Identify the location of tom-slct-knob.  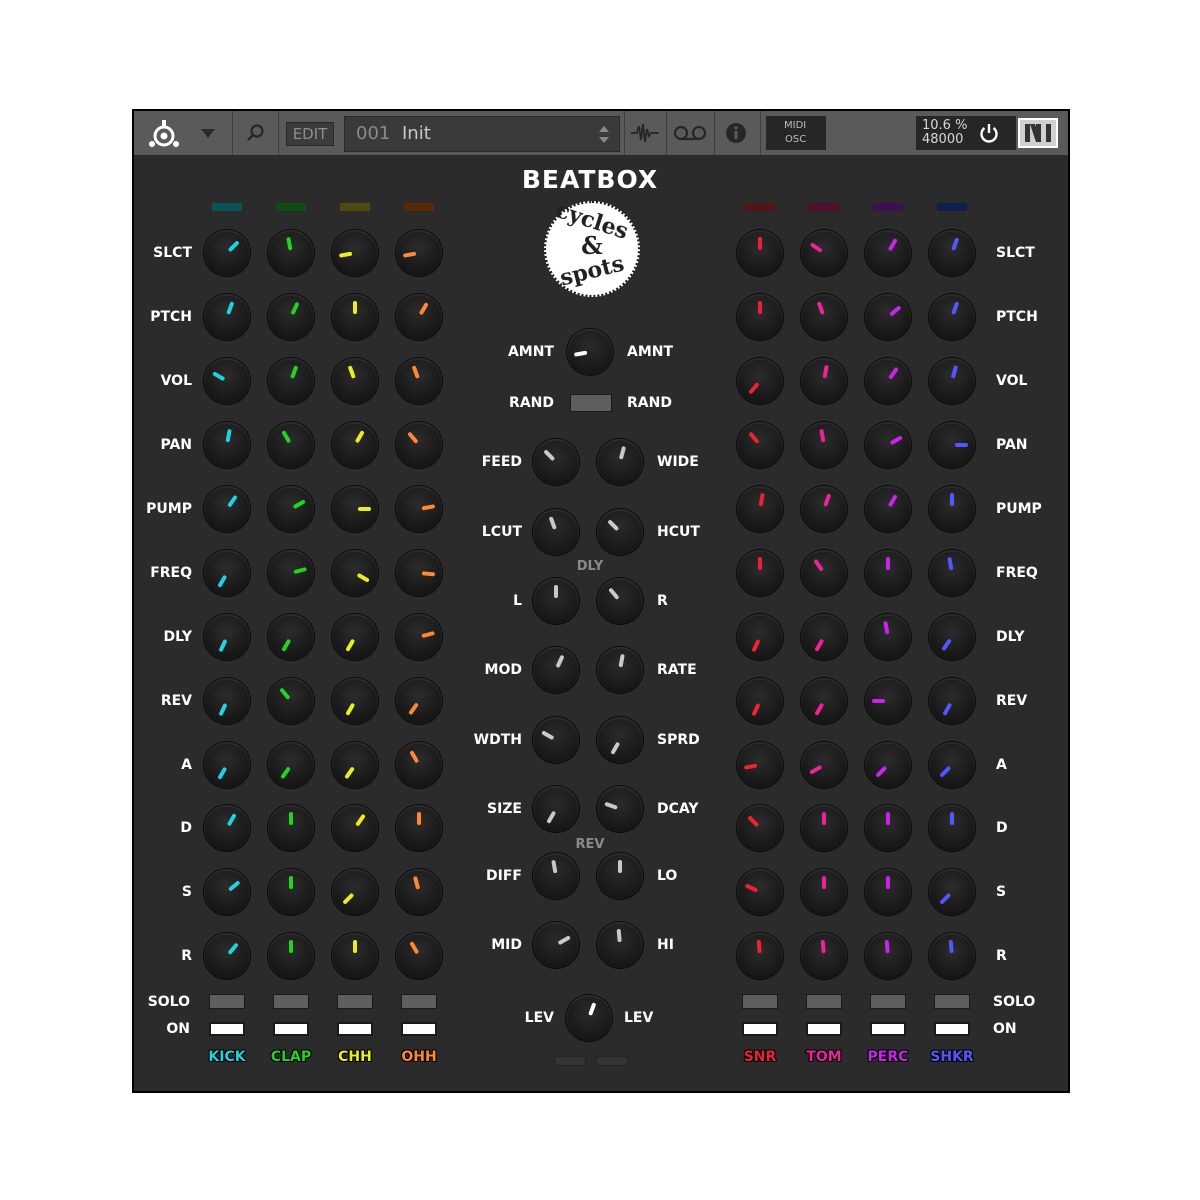
(824, 253).